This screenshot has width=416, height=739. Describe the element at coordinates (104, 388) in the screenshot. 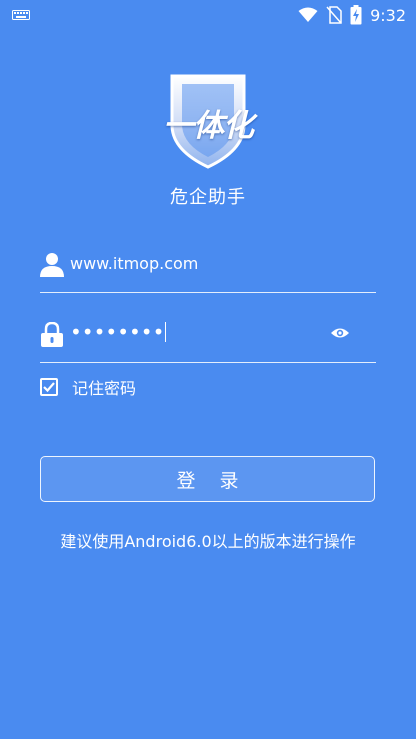

I see `remember-label: 记住密码` at that location.